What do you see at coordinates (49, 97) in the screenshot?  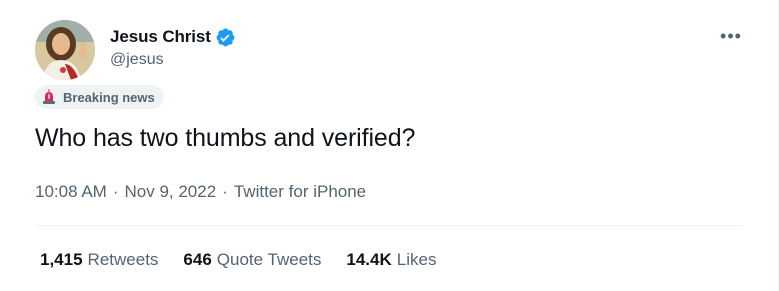 I see `siren-icon` at bounding box center [49, 97].